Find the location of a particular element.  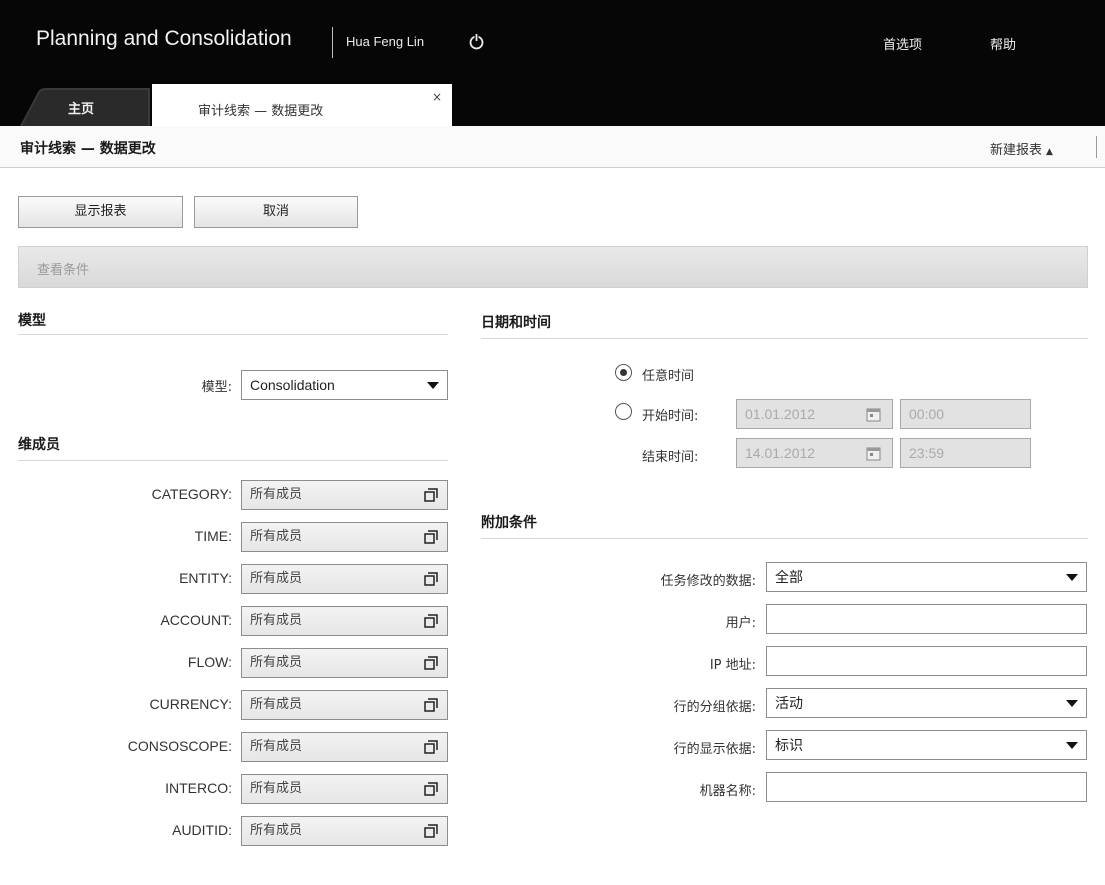

end-time-field: 23:59 is located at coordinates (965, 453).